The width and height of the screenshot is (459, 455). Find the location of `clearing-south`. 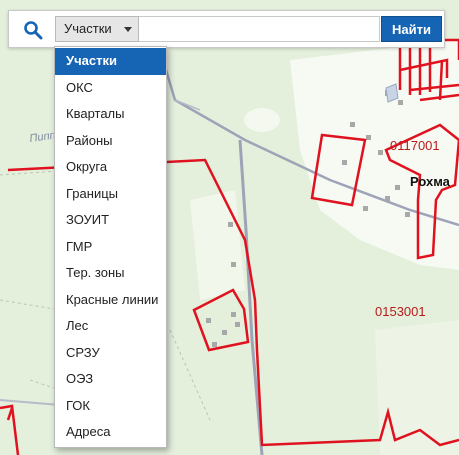

clearing-south is located at coordinates (417, 387).